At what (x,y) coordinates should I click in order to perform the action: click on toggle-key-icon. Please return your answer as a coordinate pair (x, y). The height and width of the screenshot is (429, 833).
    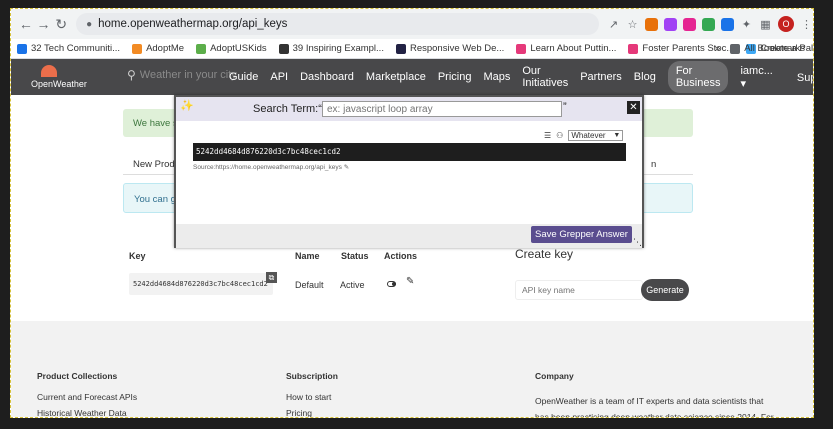
    Looking at the image, I should click on (391, 284).